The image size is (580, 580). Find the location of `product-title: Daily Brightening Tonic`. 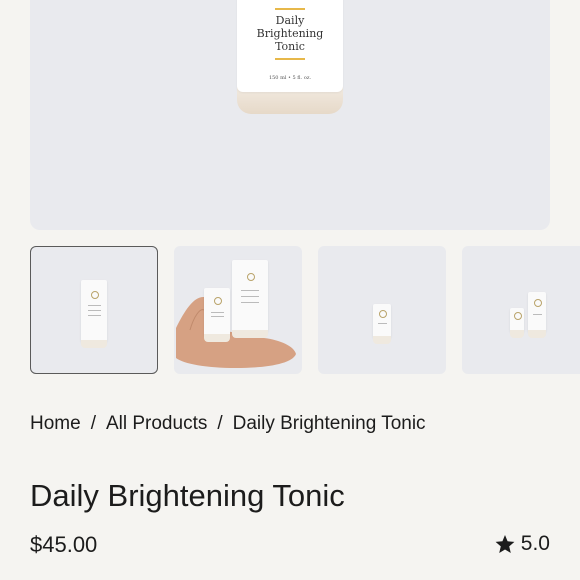

product-title: Daily Brightening Tonic is located at coordinates (187, 495).